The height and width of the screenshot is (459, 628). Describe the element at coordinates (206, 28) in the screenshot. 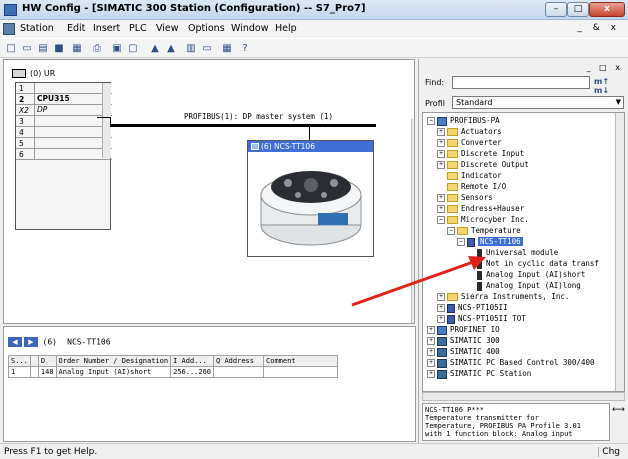

I see `menu-options: Options` at that location.